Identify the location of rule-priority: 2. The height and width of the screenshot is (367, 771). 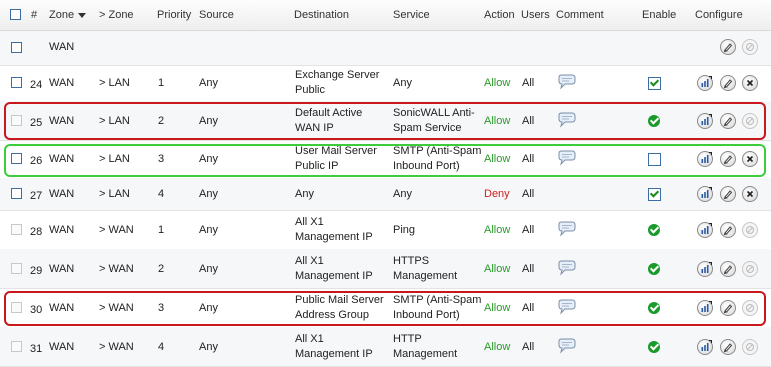
(161, 121).